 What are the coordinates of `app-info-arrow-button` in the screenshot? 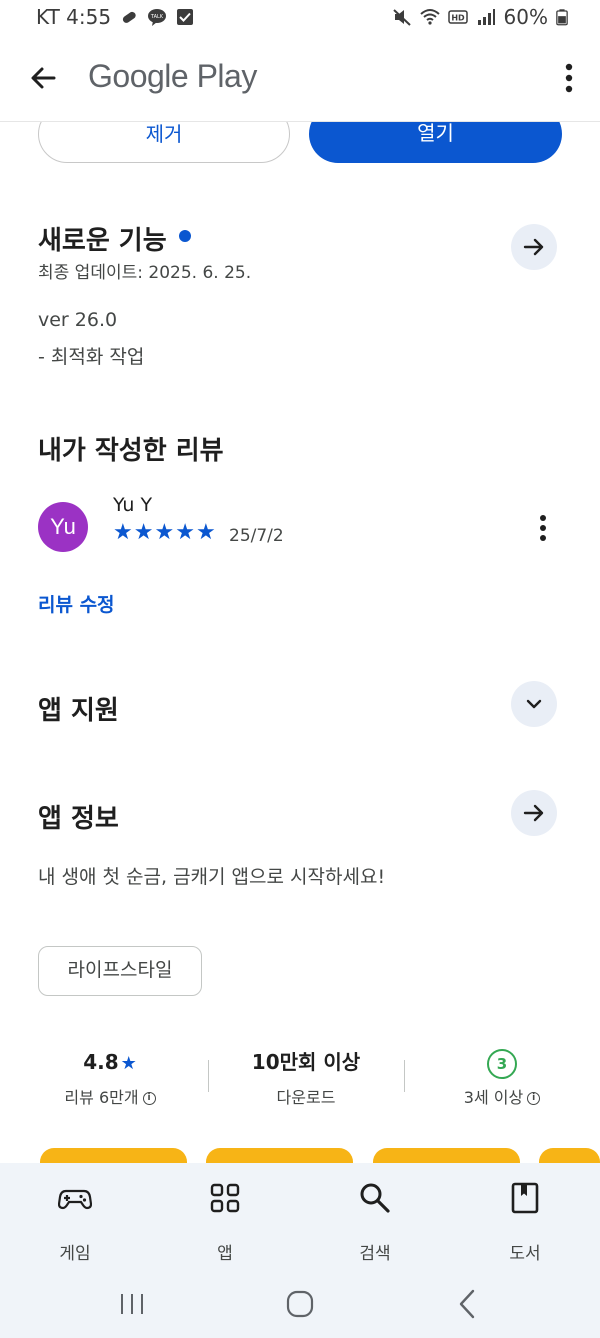 It's located at (534, 813).